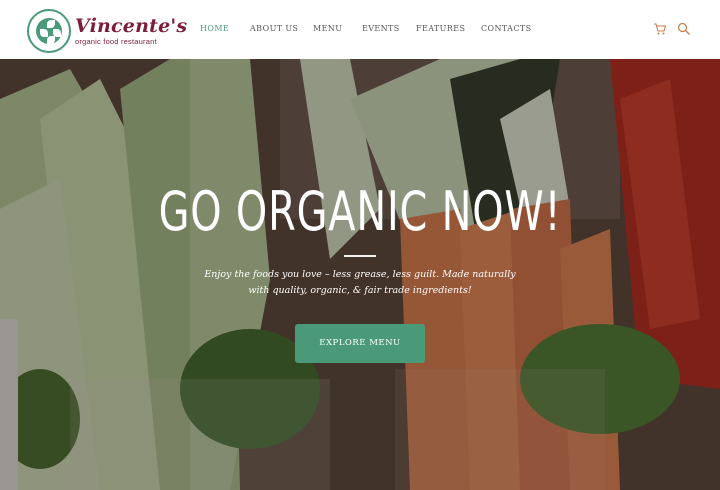 This screenshot has height=490, width=720. Describe the element at coordinates (327, 28) in the screenshot. I see `nav-menu: MENU` at that location.